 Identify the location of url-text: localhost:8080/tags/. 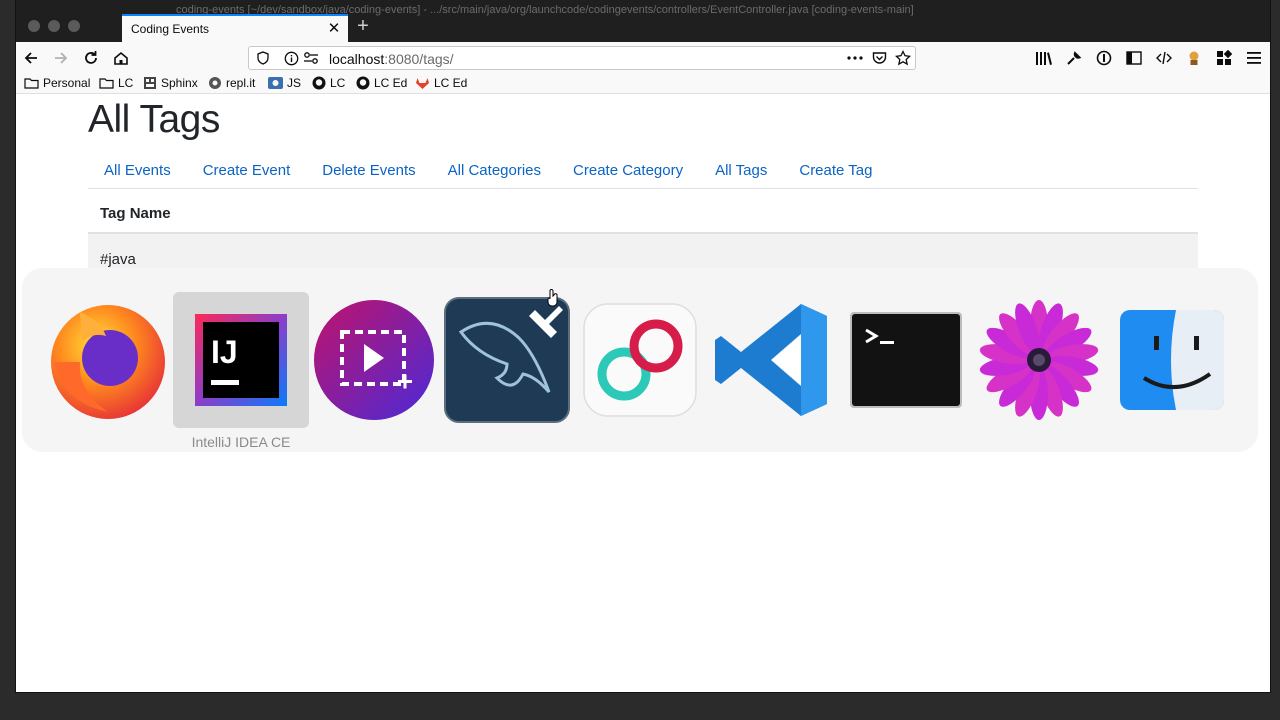
(391, 59).